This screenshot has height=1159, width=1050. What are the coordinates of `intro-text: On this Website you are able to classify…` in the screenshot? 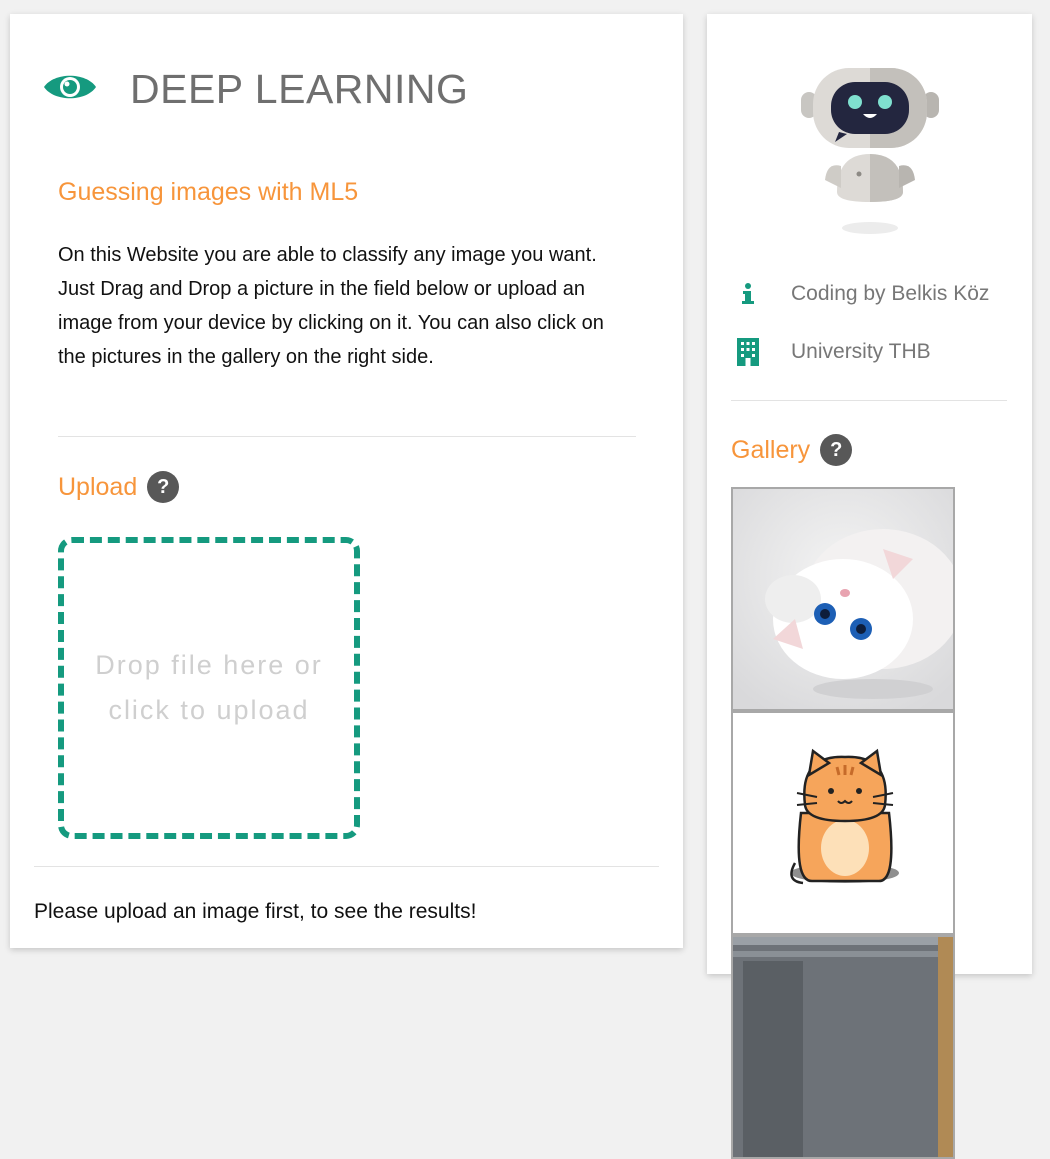 It's located at (331, 306).